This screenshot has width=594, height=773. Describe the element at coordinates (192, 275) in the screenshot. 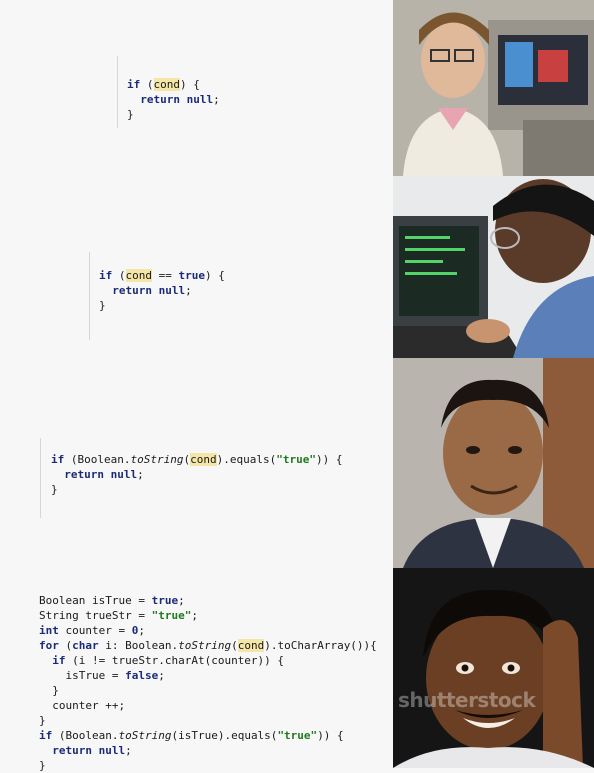

I see `keyword: true` at that location.